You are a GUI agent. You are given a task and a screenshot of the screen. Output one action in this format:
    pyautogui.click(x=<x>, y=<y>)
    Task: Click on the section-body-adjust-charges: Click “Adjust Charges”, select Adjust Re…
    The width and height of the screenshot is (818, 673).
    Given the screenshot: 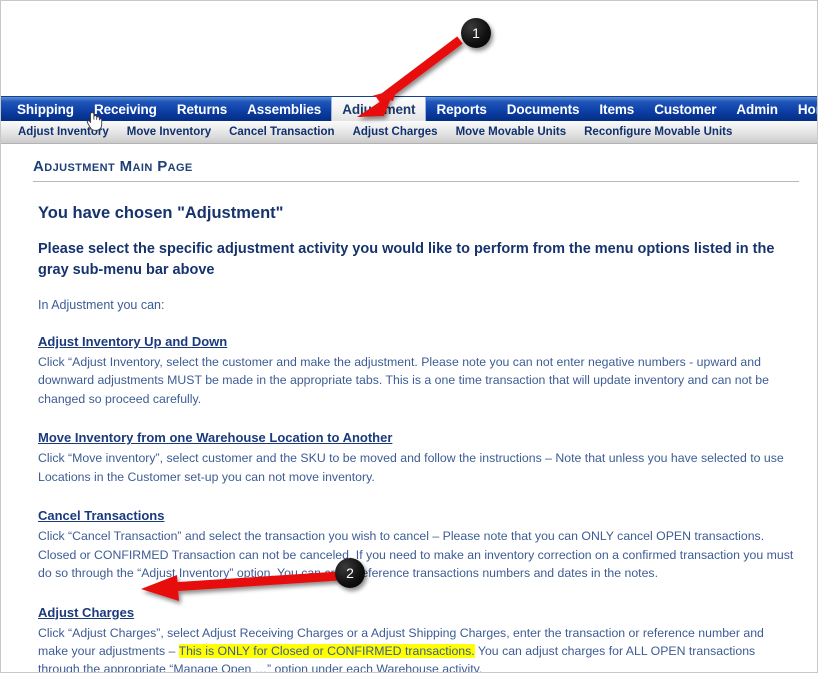 What is the action you would take?
    pyautogui.click(x=416, y=648)
    